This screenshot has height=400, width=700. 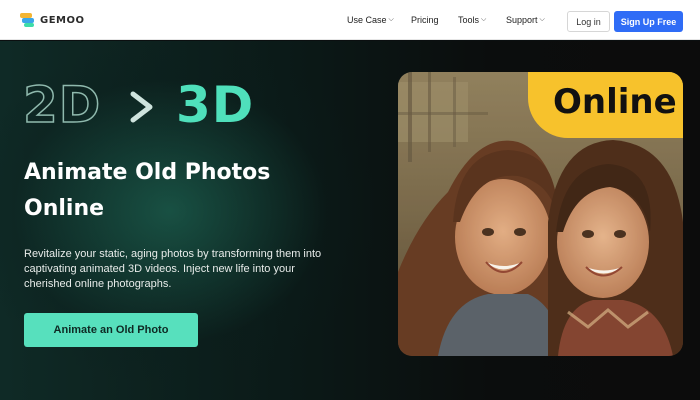 What do you see at coordinates (588, 21) in the screenshot?
I see `login-button: Log in` at bounding box center [588, 21].